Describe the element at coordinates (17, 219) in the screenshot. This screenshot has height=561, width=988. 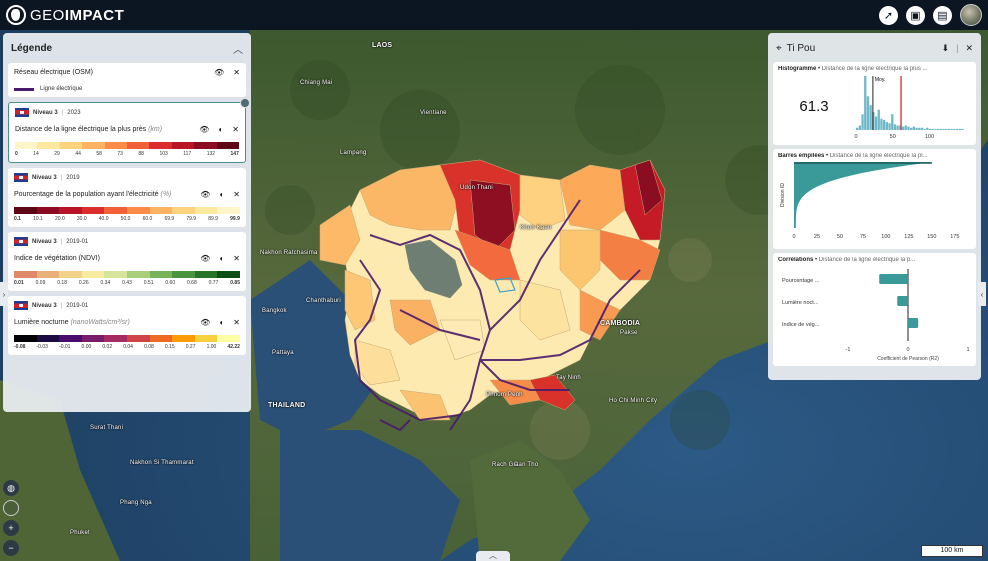
I see `ramp-tick: 0.1` at that location.